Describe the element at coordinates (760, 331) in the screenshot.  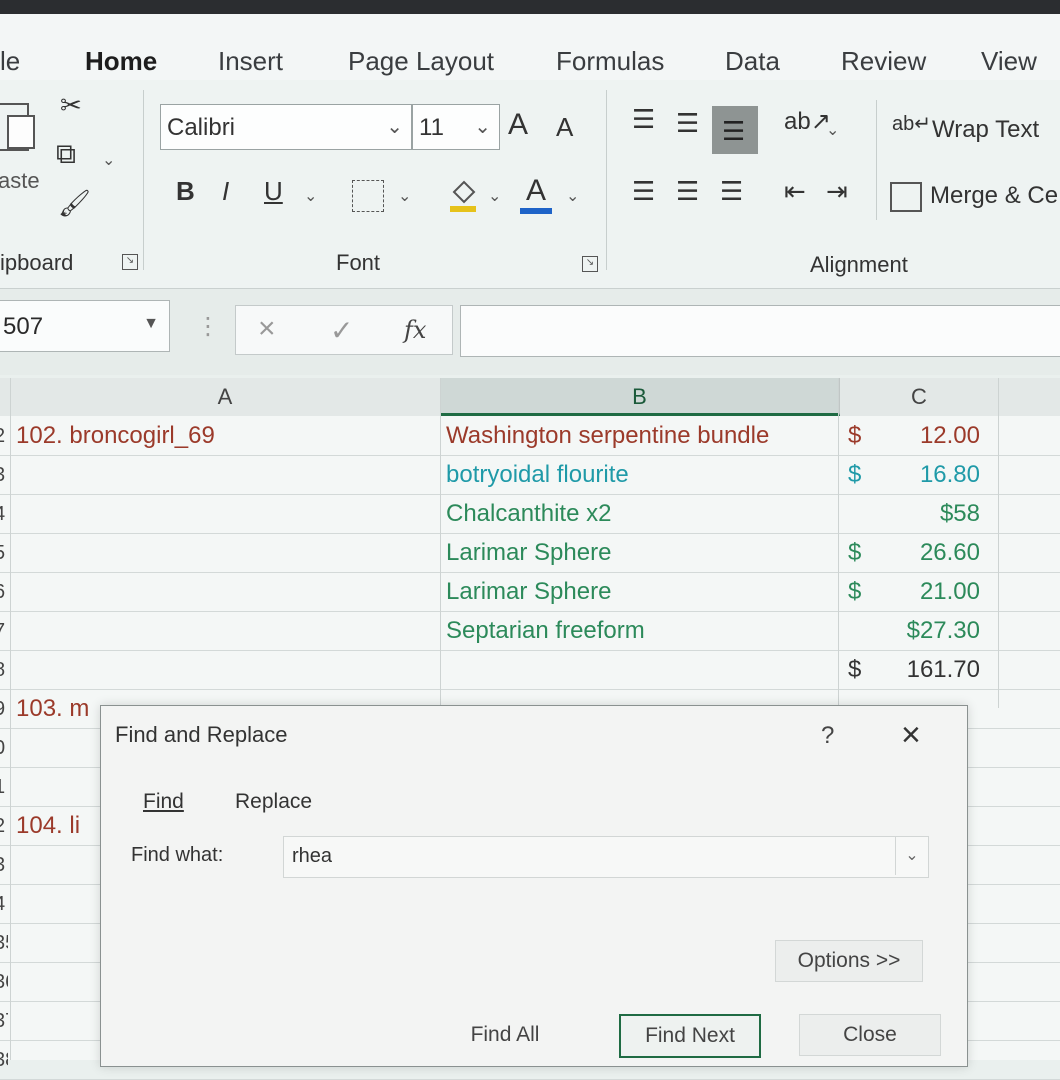
I see `formula-input` at that location.